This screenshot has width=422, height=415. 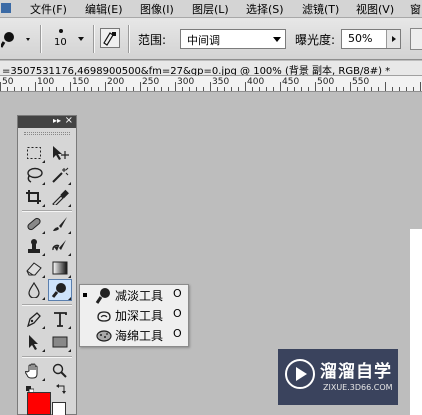 I want to click on hand-tool, so click(x=34, y=371).